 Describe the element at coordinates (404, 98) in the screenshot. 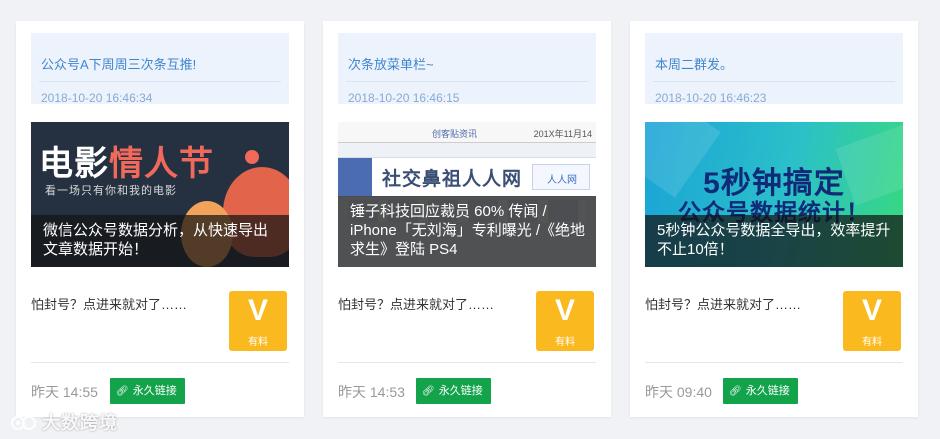

I see `note-timestamp: 2018-10-20 16:46:15` at that location.